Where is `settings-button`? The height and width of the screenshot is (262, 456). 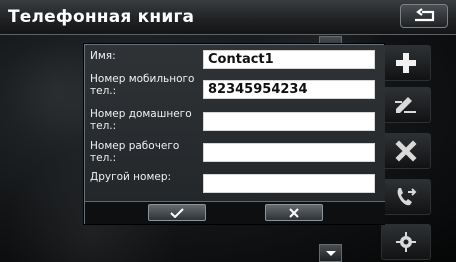 settings-button is located at coordinates (406, 242).